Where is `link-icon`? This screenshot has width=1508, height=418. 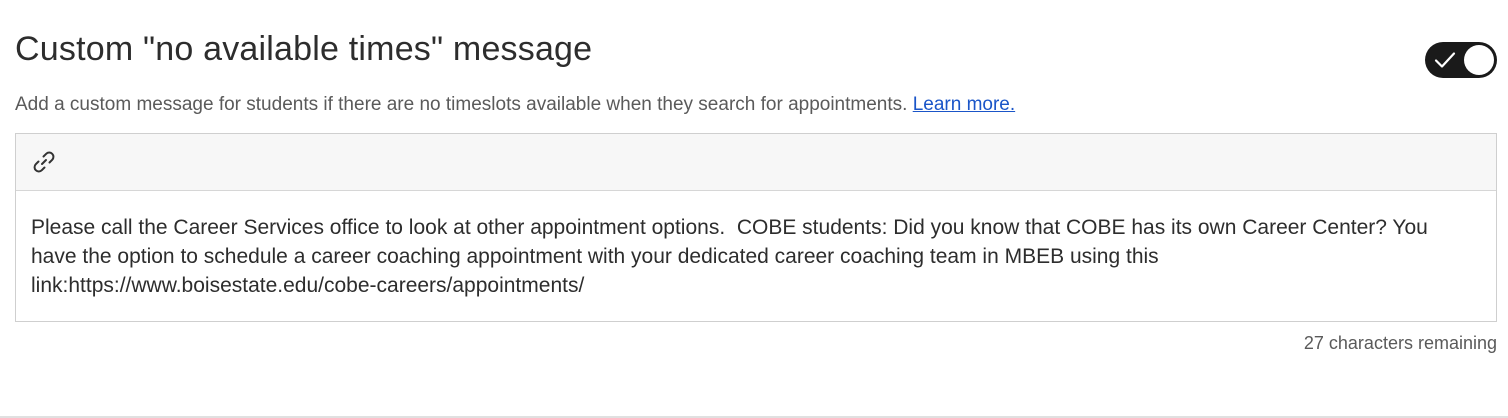
link-icon is located at coordinates (44, 162).